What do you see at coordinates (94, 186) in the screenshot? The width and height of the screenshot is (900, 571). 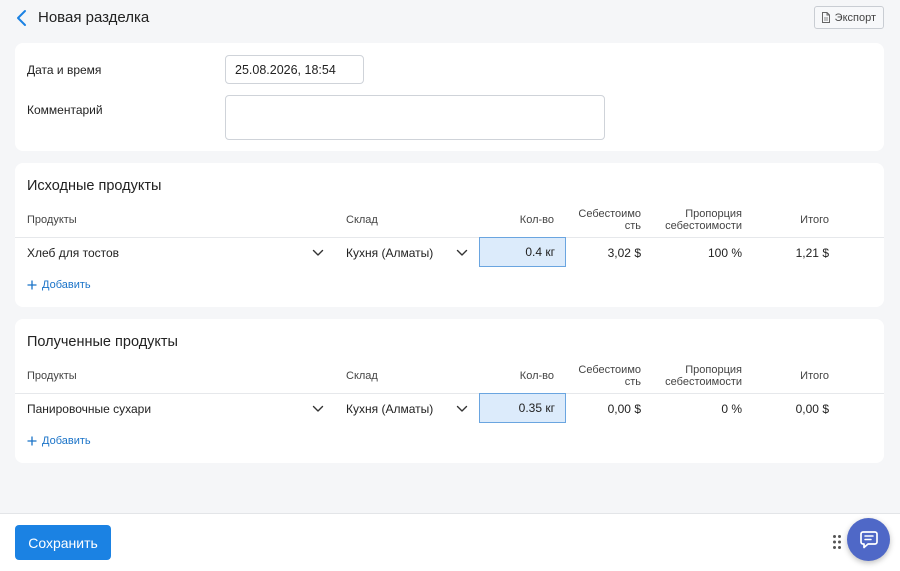 I see `source-section-title: Исходные продукты` at bounding box center [94, 186].